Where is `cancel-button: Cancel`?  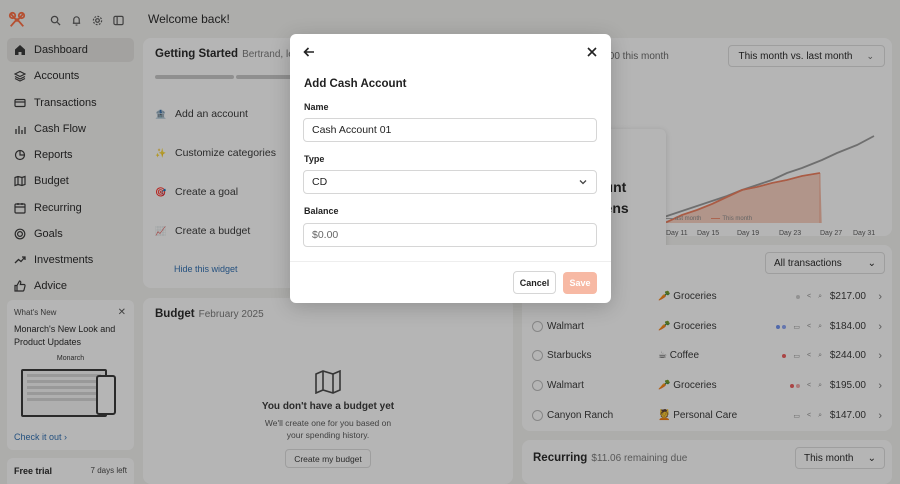 cancel-button: Cancel is located at coordinates (534, 282).